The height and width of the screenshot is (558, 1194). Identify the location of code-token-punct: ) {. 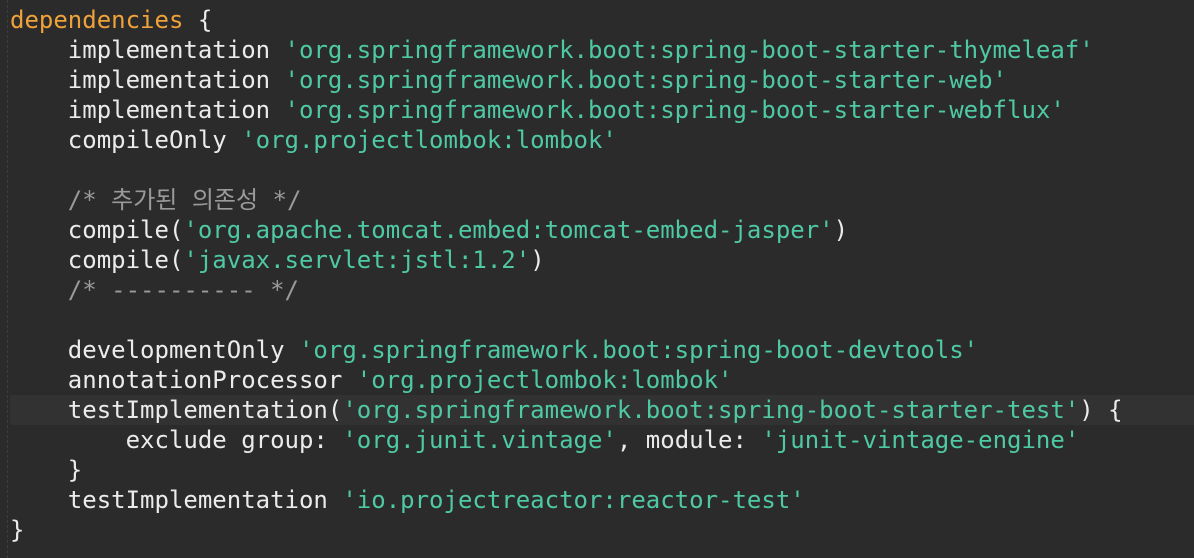
(1101, 410).